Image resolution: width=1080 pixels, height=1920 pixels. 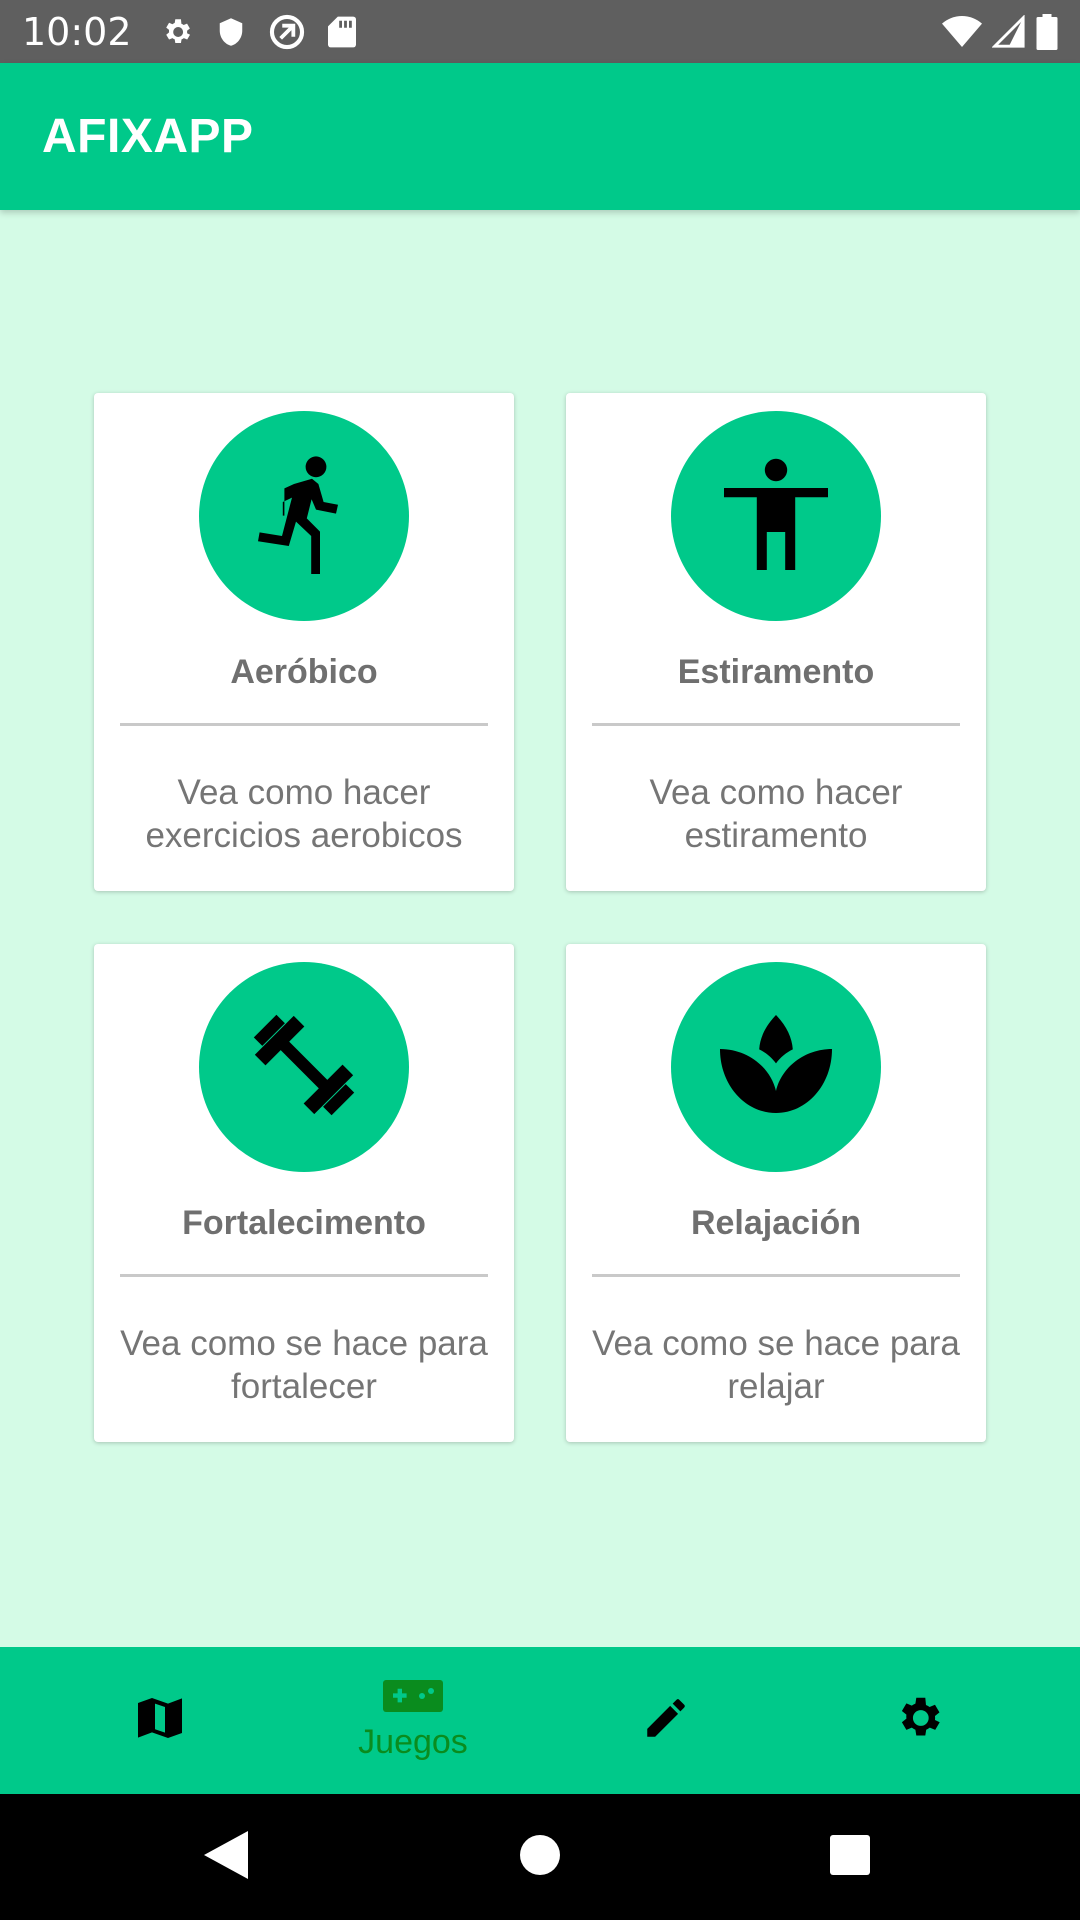 I want to click on lotus-icon, so click(x=776, y=1067).